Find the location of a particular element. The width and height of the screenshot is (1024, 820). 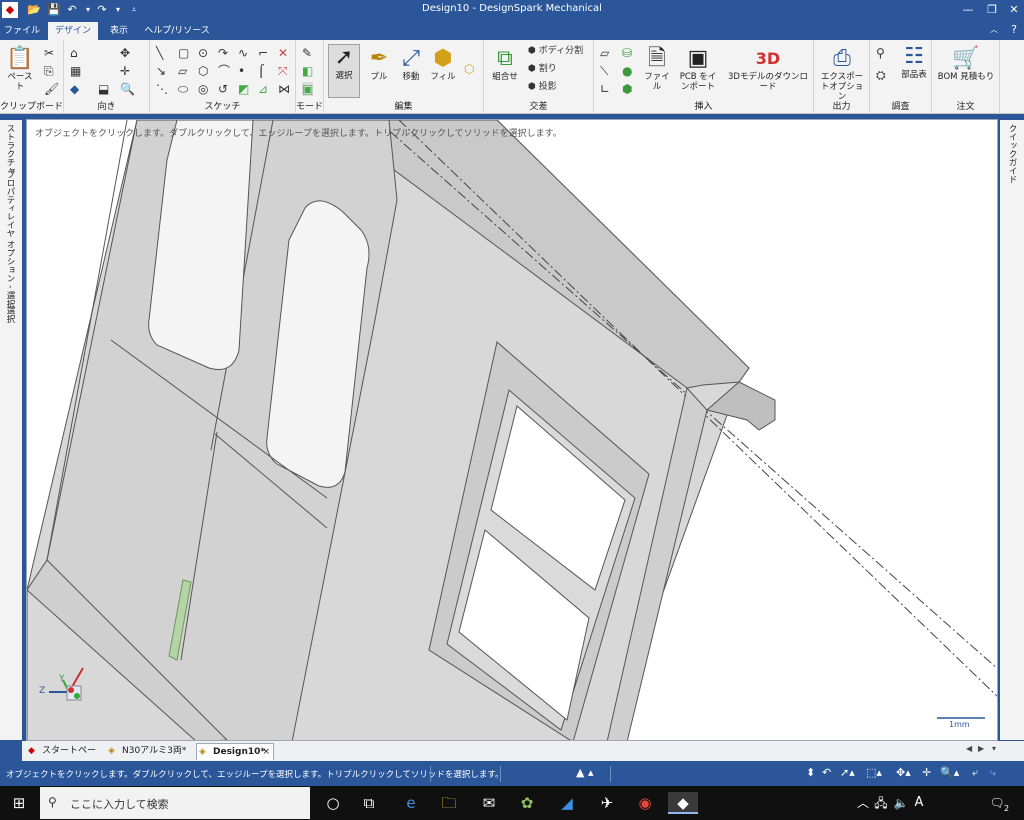

arc-tangent-icon: ↷ is located at coordinates (223, 53).